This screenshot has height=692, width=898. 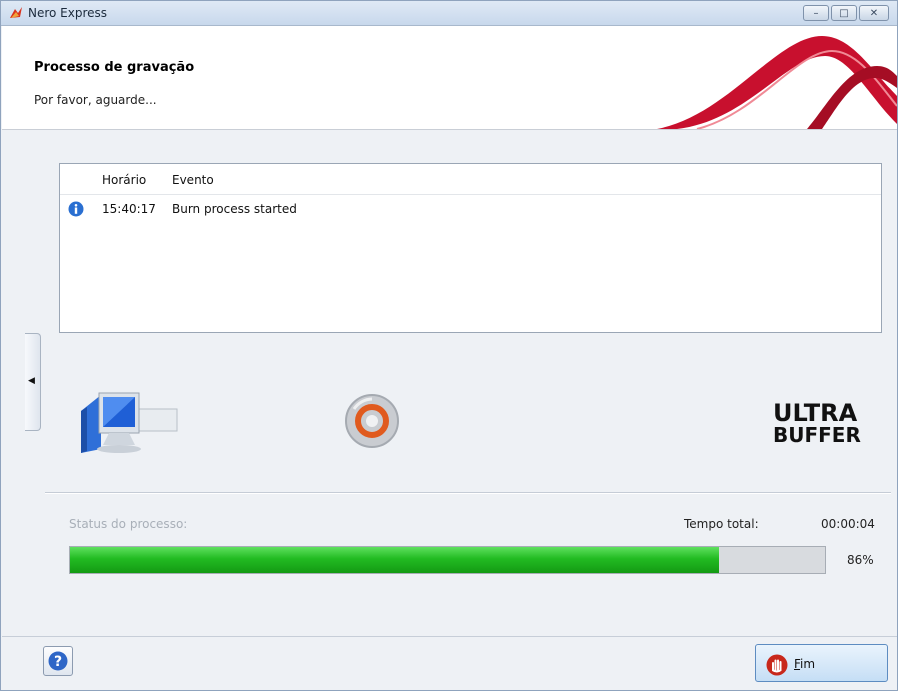 I want to click on log-row-time: 15:40:17, so click(x=129, y=209).